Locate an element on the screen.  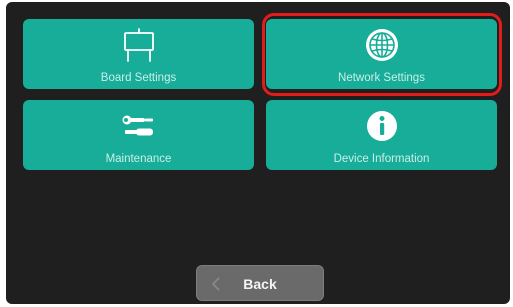
device-information-button: Device Information is located at coordinates (381, 135).